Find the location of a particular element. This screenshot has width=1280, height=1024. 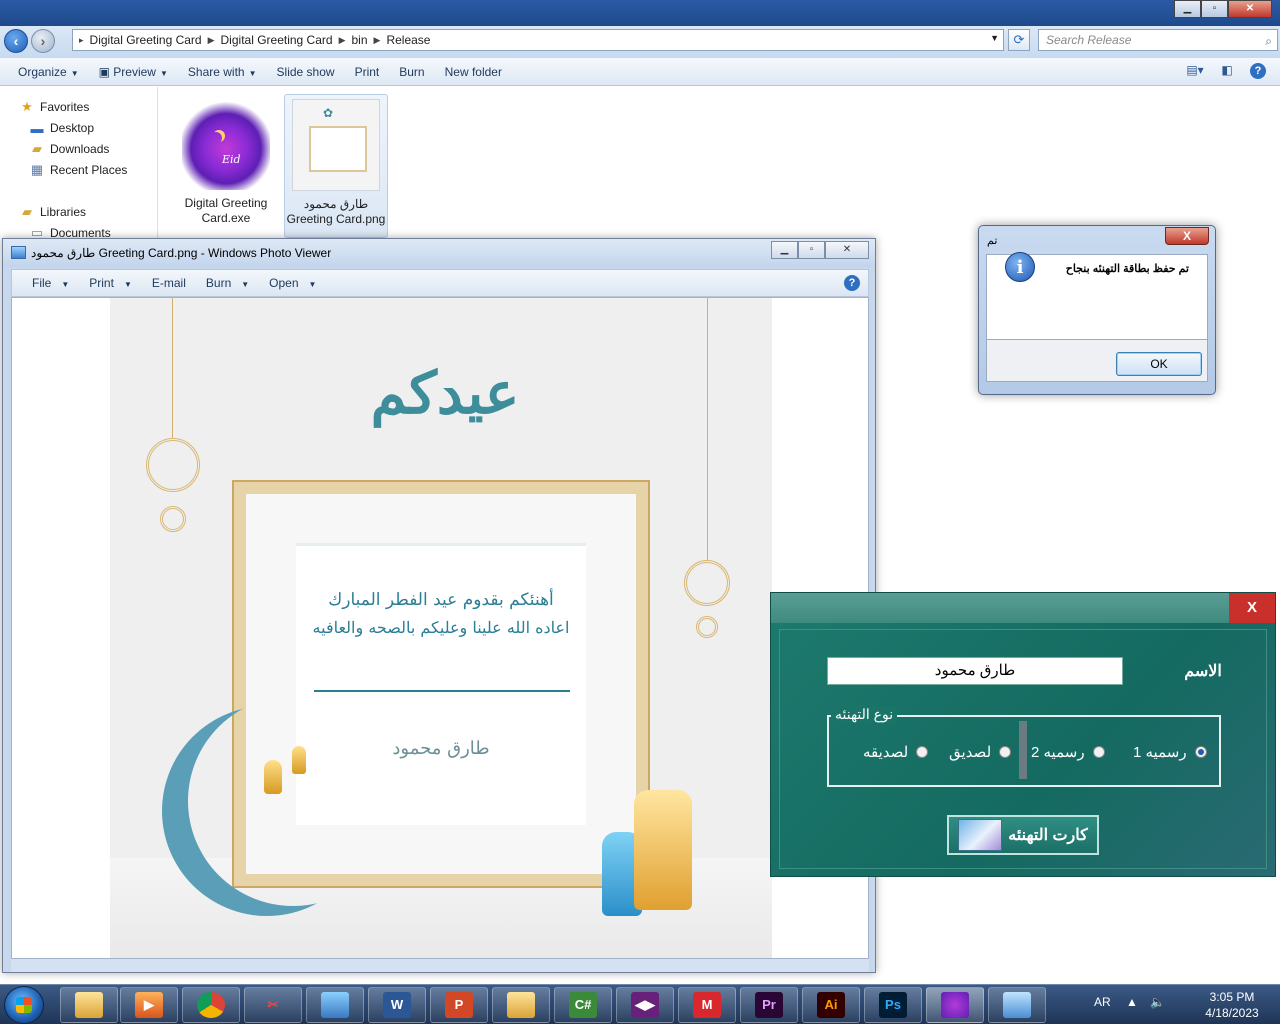

word-icon: W is located at coordinates (397, 1005).